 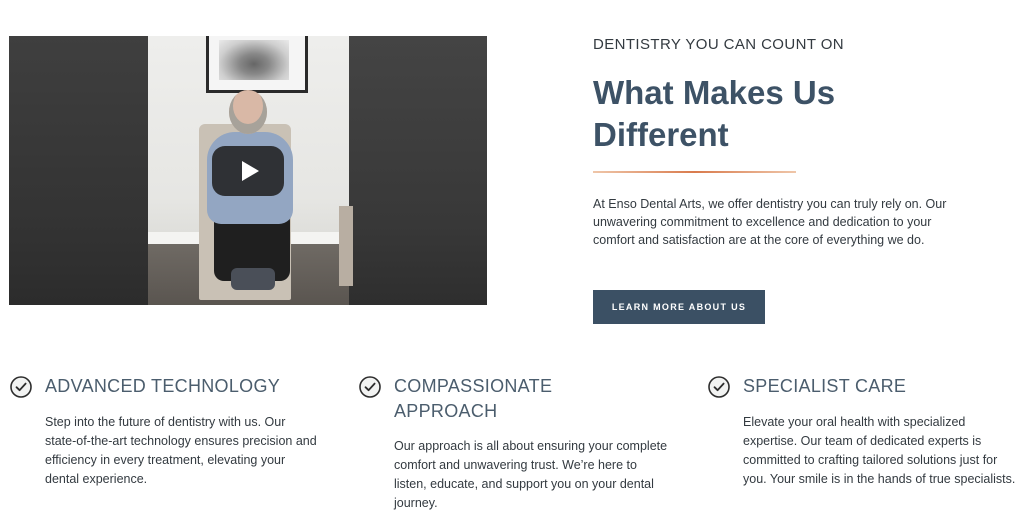 I want to click on headline-line-2: Different, so click(x=661, y=134).